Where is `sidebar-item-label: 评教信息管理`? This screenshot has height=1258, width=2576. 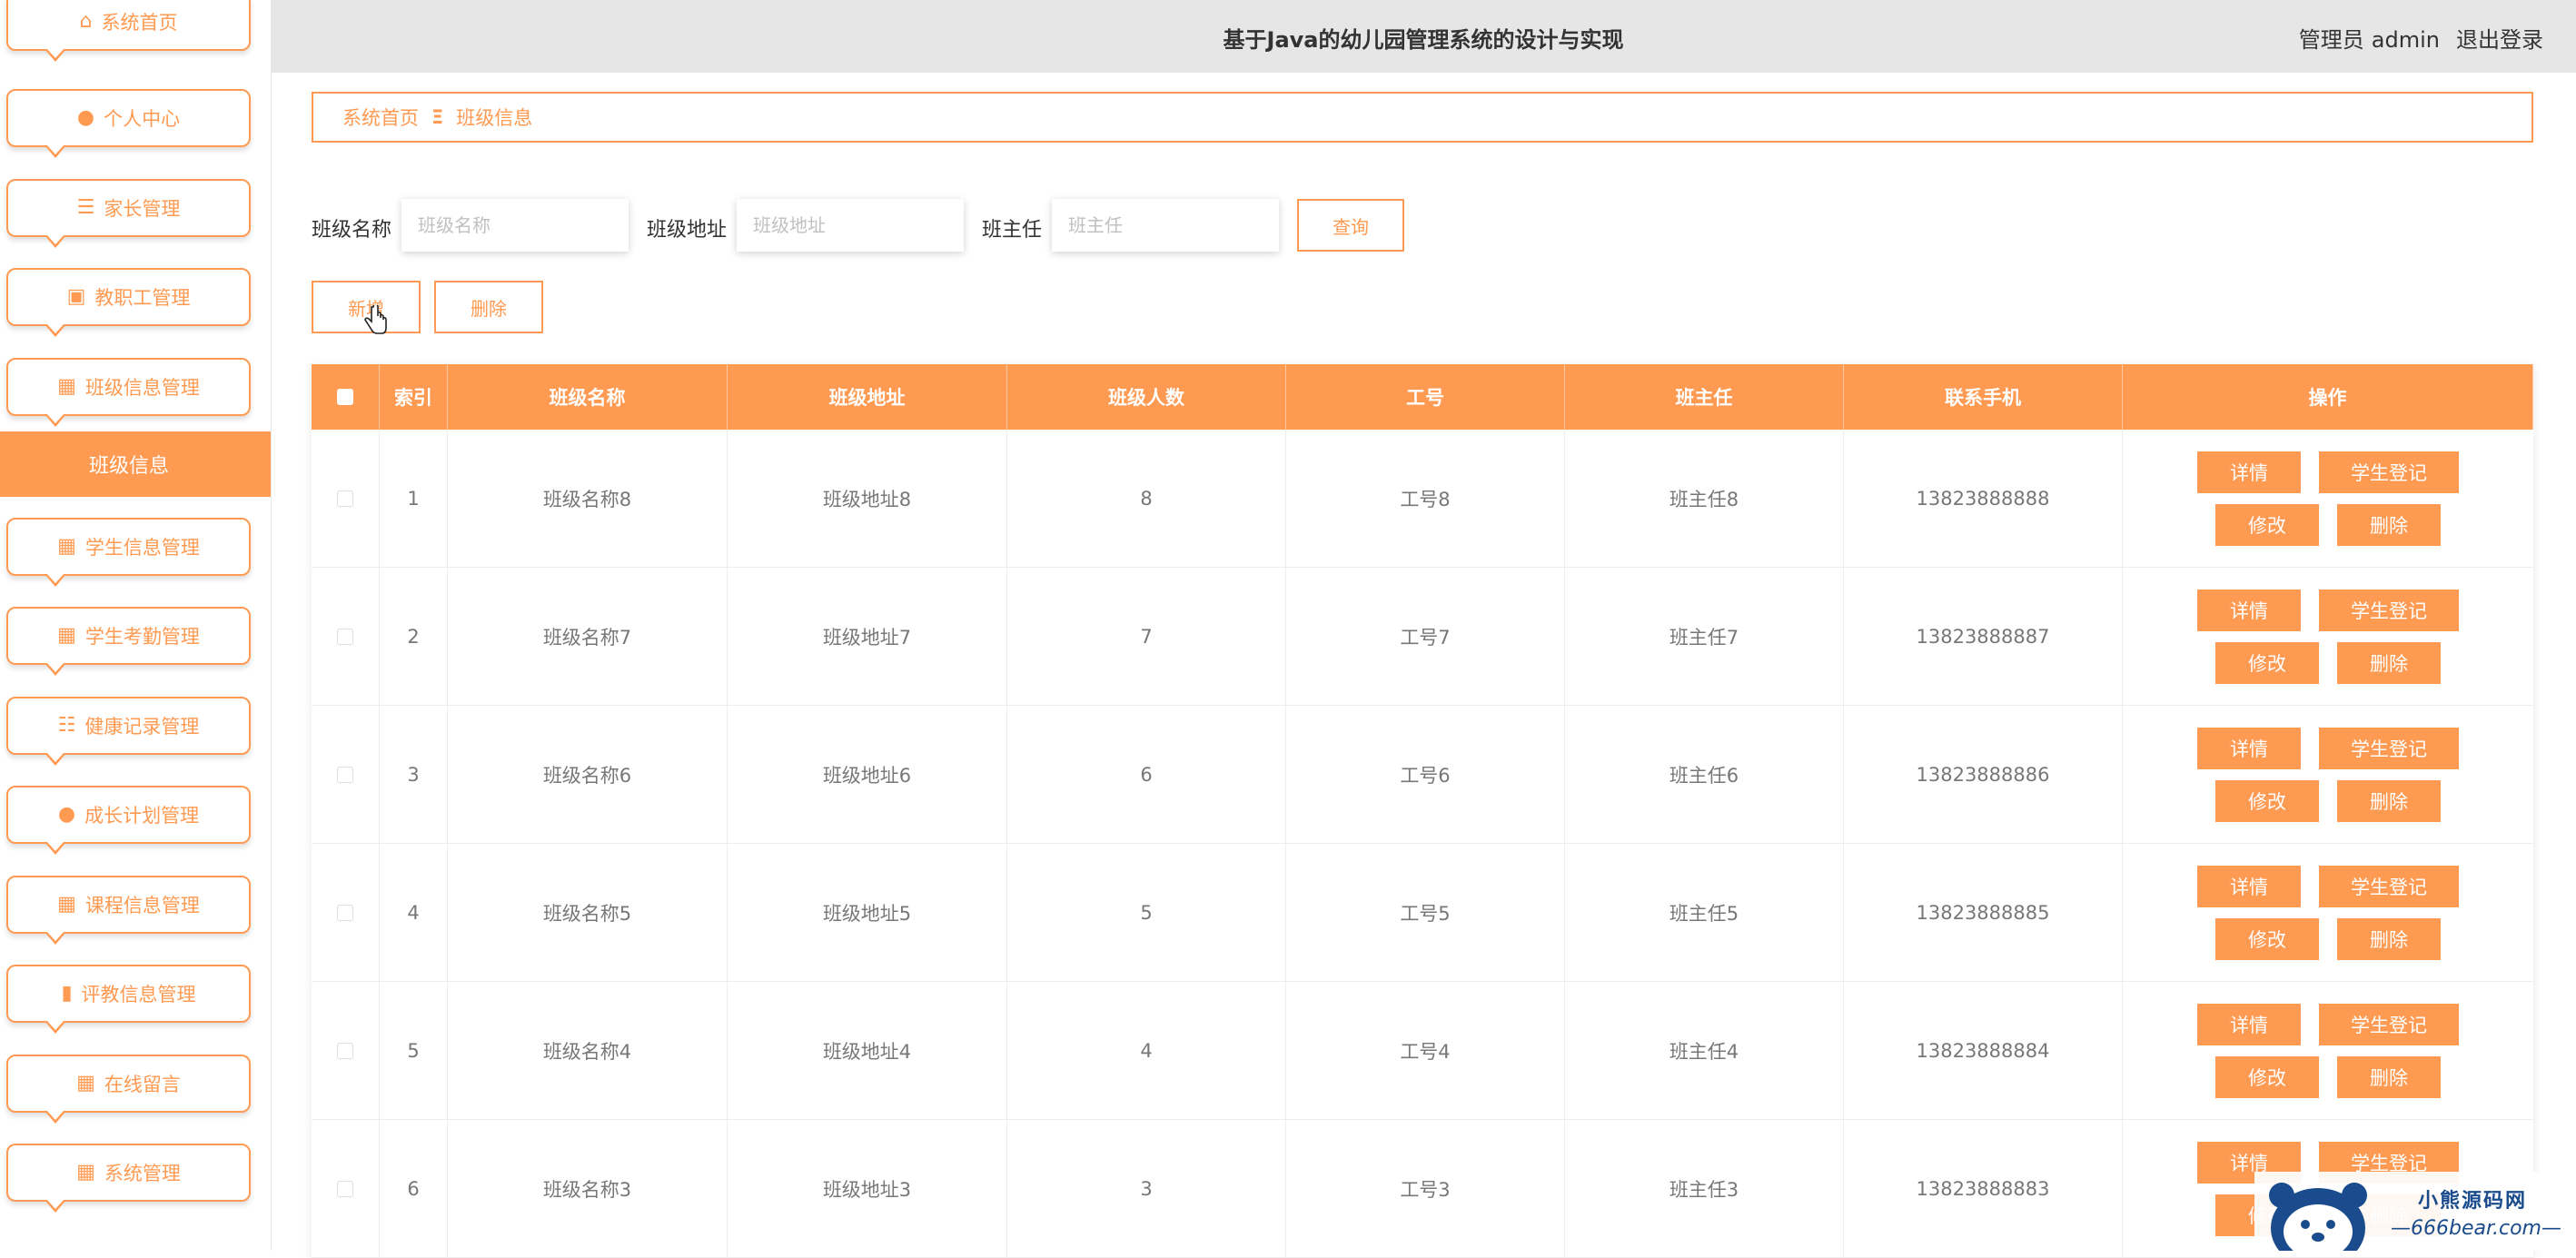 sidebar-item-label: 评教信息管理 is located at coordinates (138, 994).